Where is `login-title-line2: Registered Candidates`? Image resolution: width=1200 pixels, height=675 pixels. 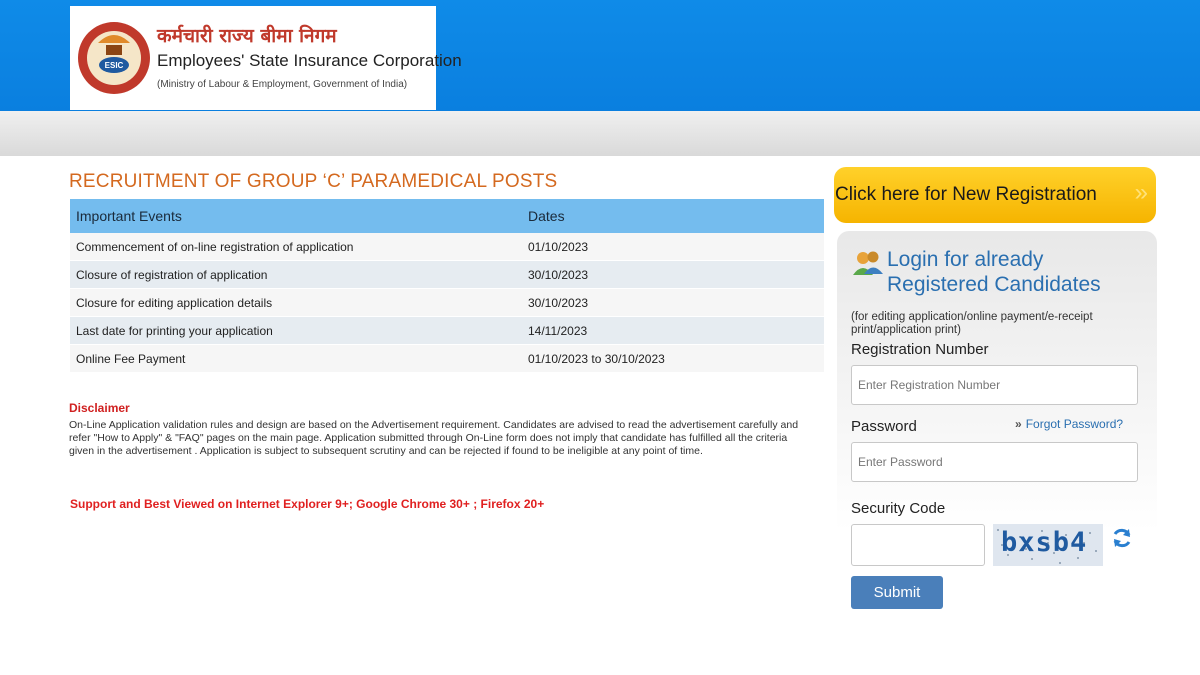 login-title-line2: Registered Candidates is located at coordinates (994, 284).